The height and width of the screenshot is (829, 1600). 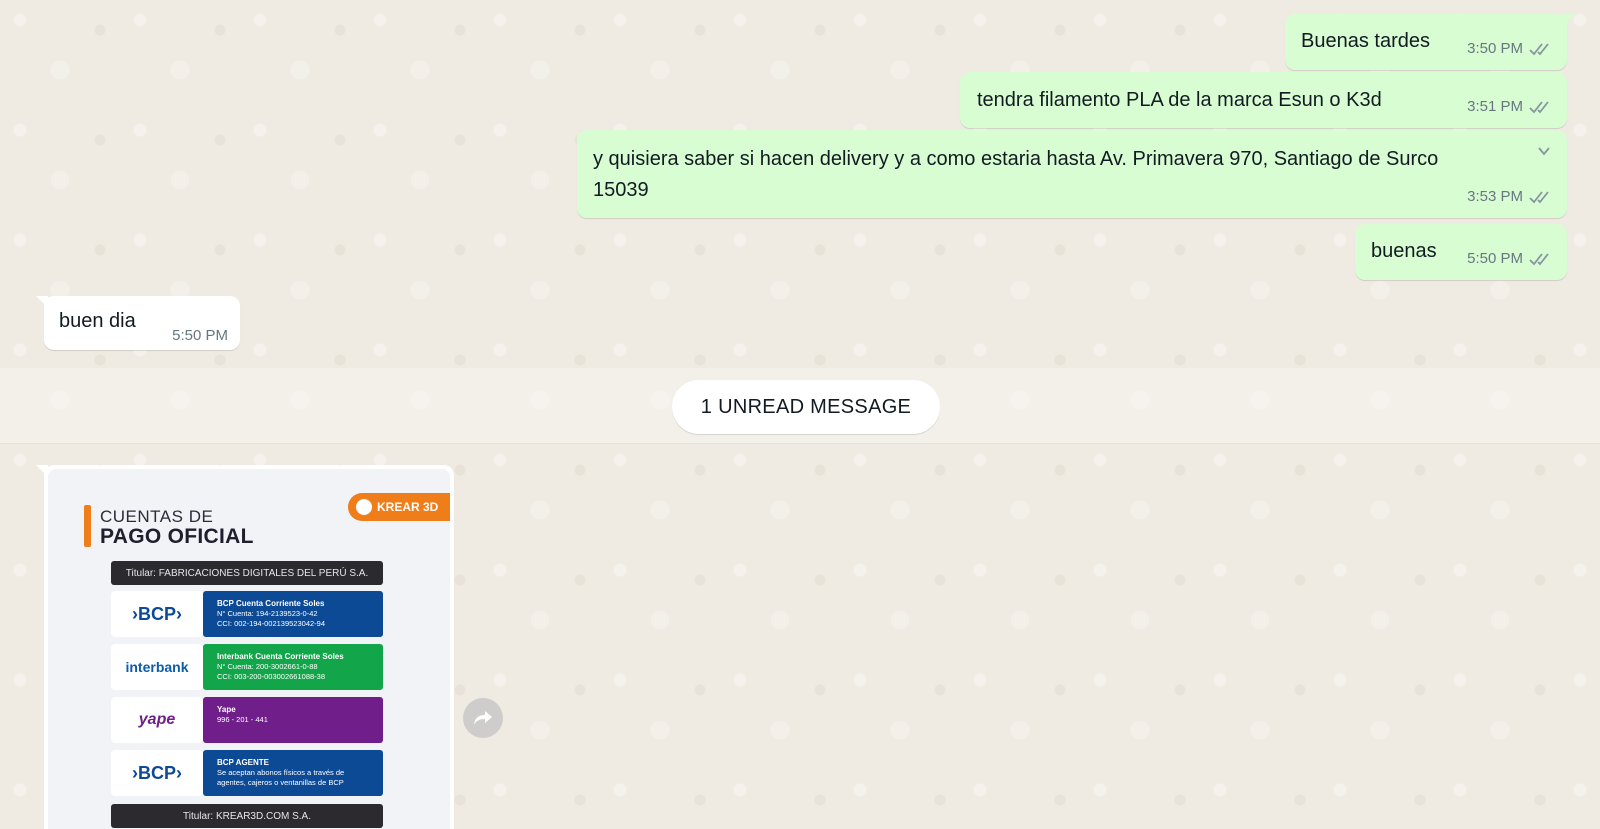 What do you see at coordinates (1495, 106) in the screenshot?
I see `message-time: 3:51 PM` at bounding box center [1495, 106].